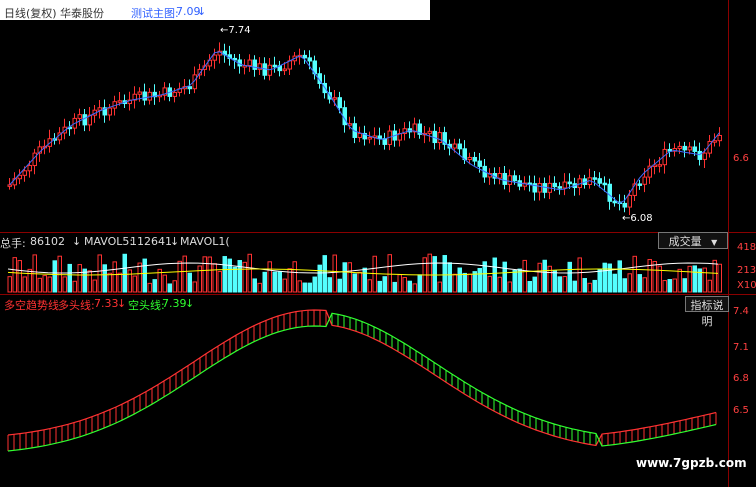 Image resolution: width=756 pixels, height=487 pixels. I want to click on indicator-selector: 成交量 ▼, so click(693, 240).